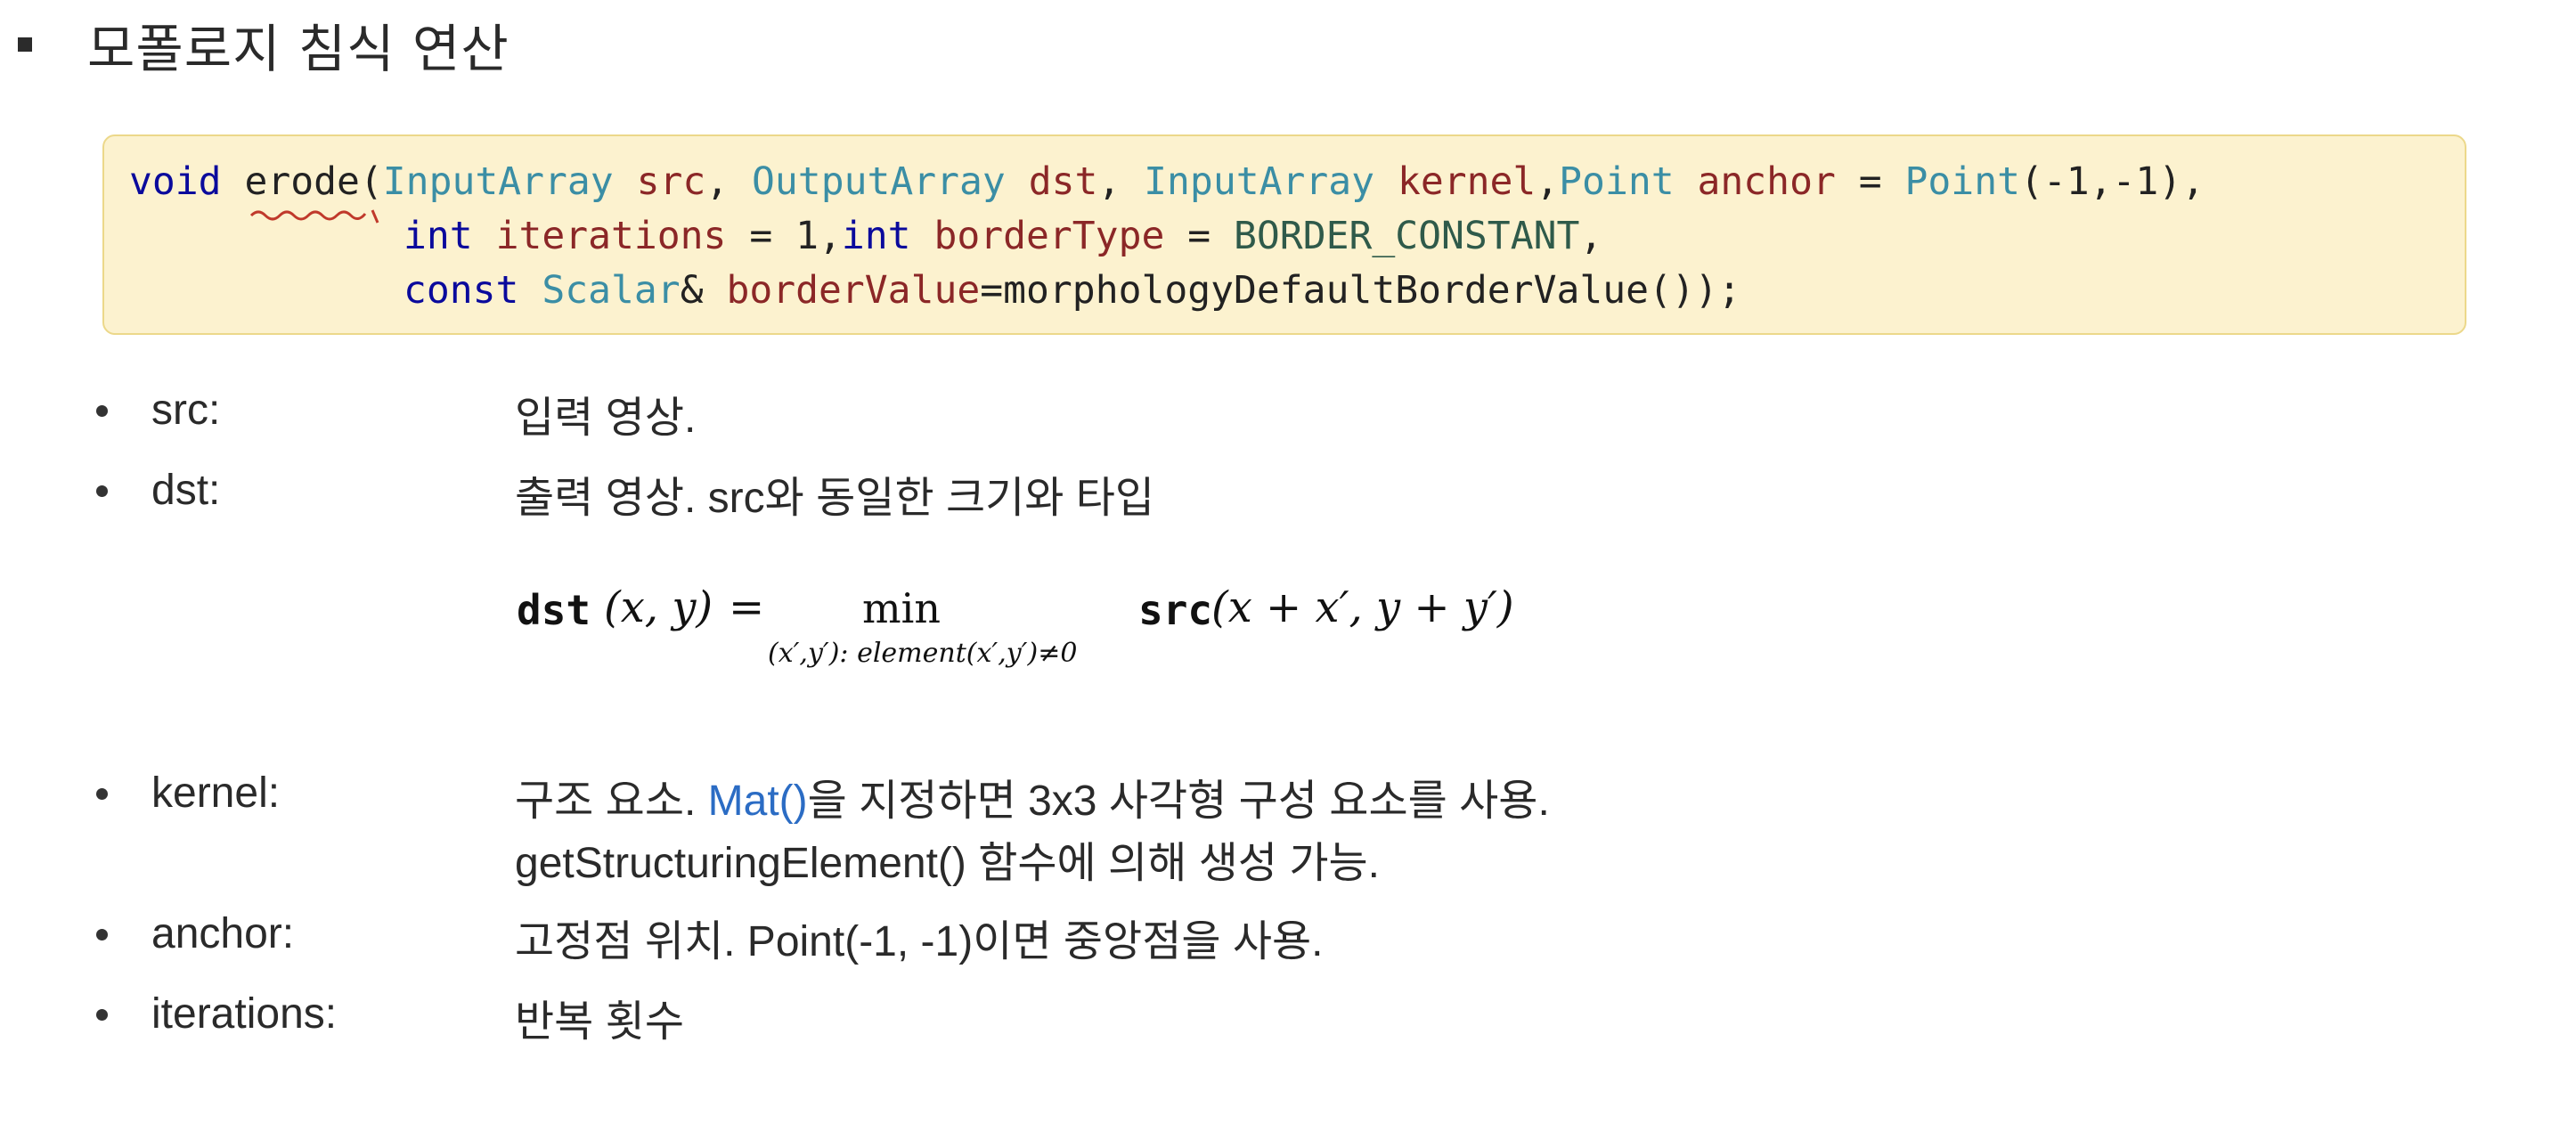  What do you see at coordinates (186, 410) in the screenshot?
I see `param-name-src: src:` at bounding box center [186, 410].